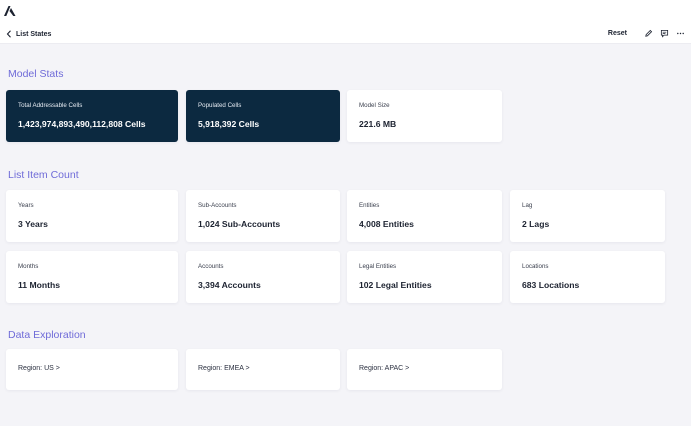 The image size is (691, 426). What do you see at coordinates (92, 277) in the screenshot?
I see `count-card-months: Months 11 Months` at bounding box center [92, 277].